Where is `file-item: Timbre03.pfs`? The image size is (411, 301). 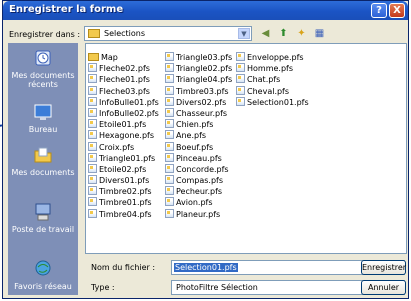
file-item: Timbre03.pfs is located at coordinates (198, 91).